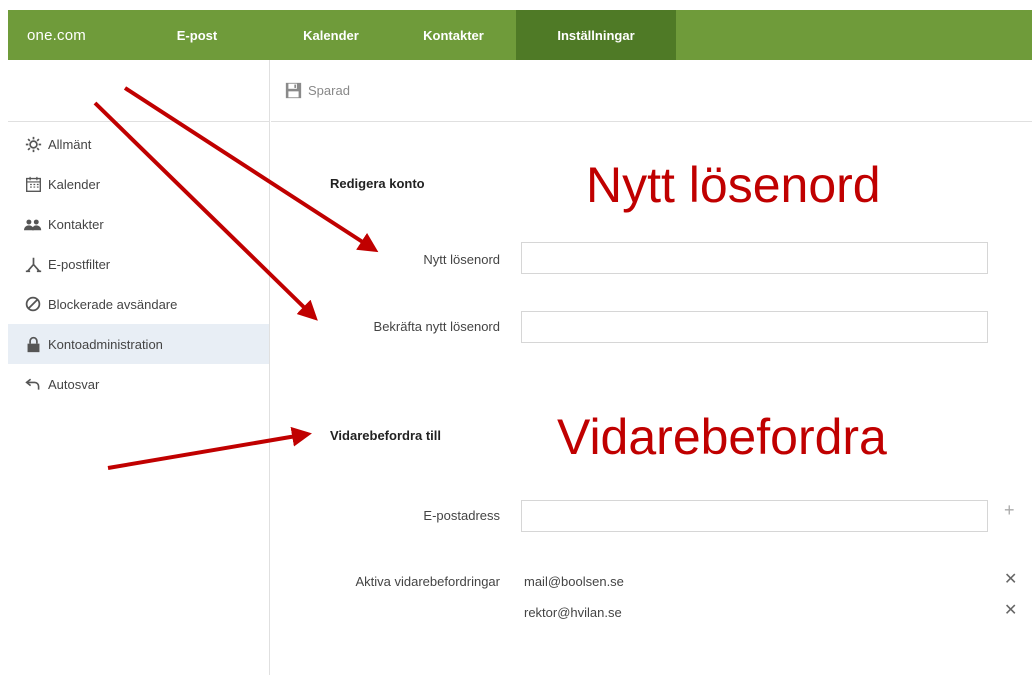 The width and height of the screenshot is (1035, 675). What do you see at coordinates (74, 384) in the screenshot?
I see `sidebar-item-label: Autosvar` at bounding box center [74, 384].